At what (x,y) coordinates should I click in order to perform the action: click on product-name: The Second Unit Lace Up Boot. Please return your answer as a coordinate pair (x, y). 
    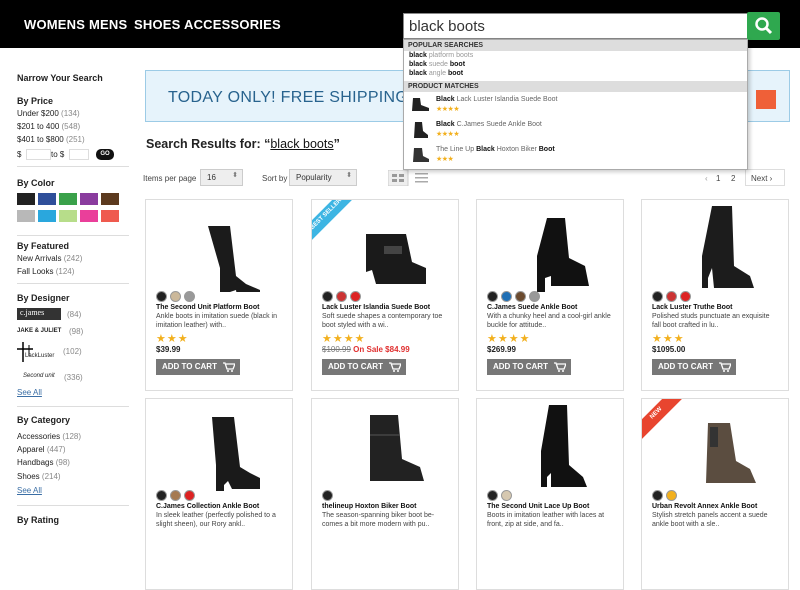
    Looking at the image, I should click on (538, 506).